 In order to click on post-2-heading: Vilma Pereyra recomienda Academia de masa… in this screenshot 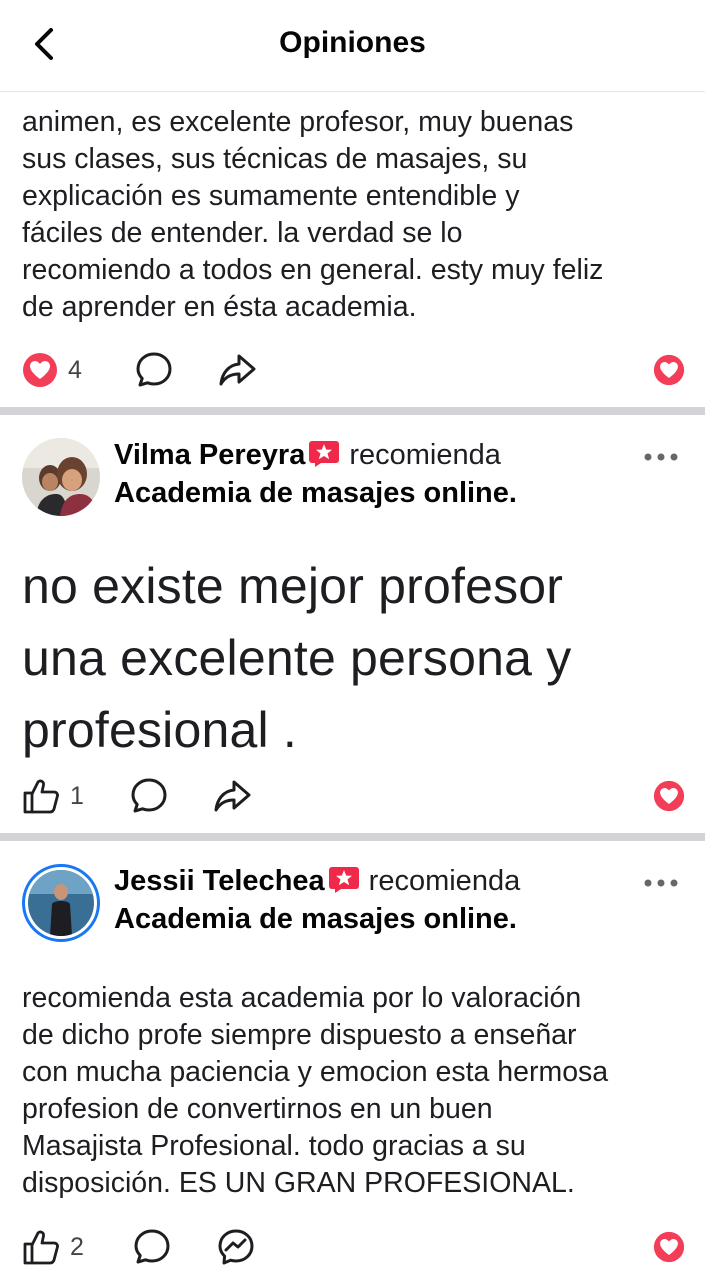, I will do `click(364, 474)`.